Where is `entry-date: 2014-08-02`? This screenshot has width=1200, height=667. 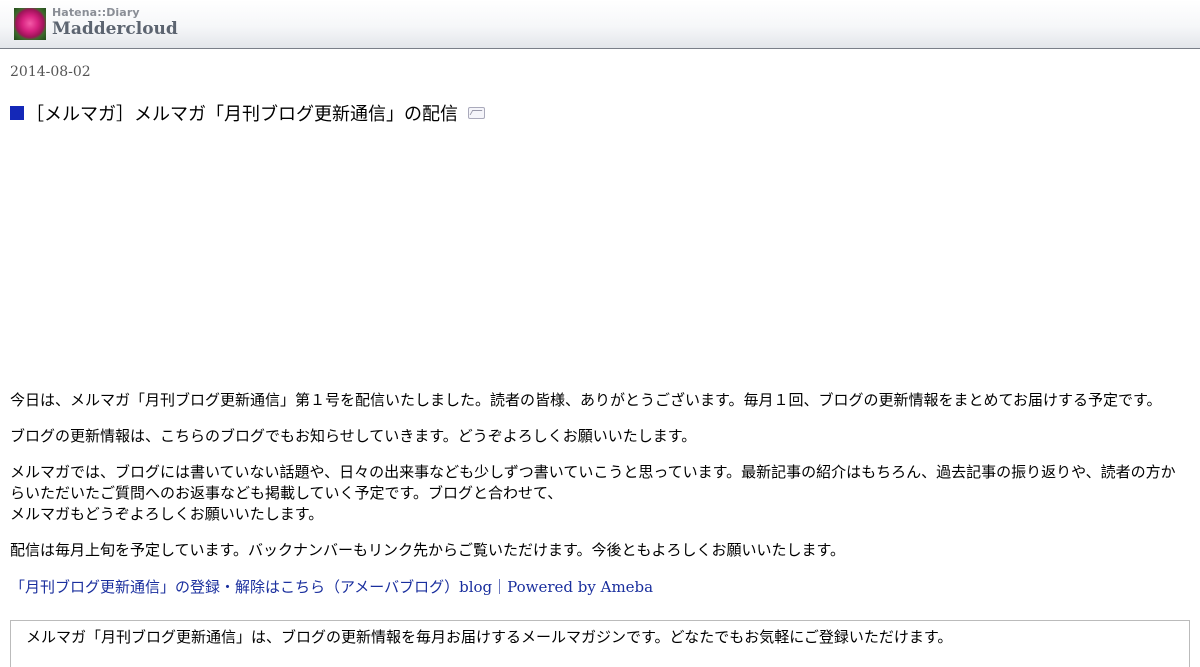
entry-date: 2014-08-02 is located at coordinates (600, 72).